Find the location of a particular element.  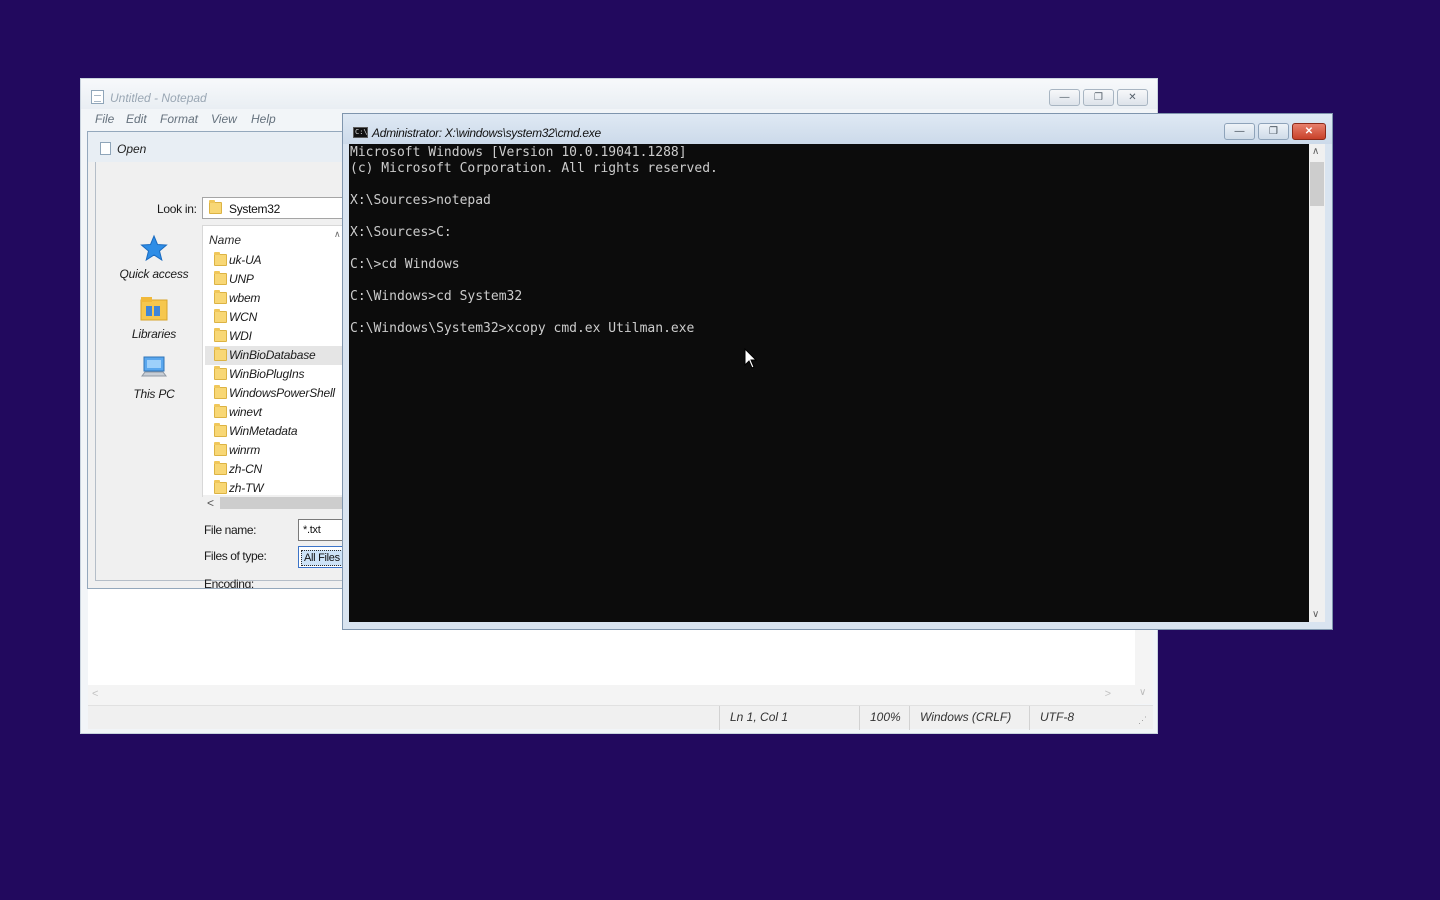

folder-row: winrm is located at coordinates (276, 450).